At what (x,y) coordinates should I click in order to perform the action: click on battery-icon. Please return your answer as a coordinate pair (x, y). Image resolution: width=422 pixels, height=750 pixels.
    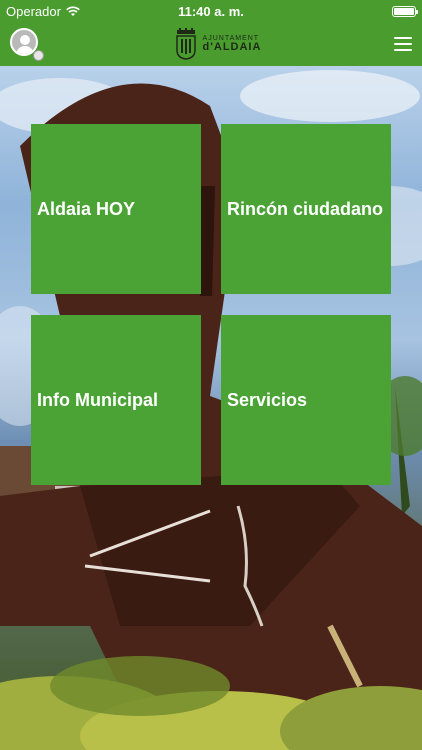
    Looking at the image, I should click on (405, 11).